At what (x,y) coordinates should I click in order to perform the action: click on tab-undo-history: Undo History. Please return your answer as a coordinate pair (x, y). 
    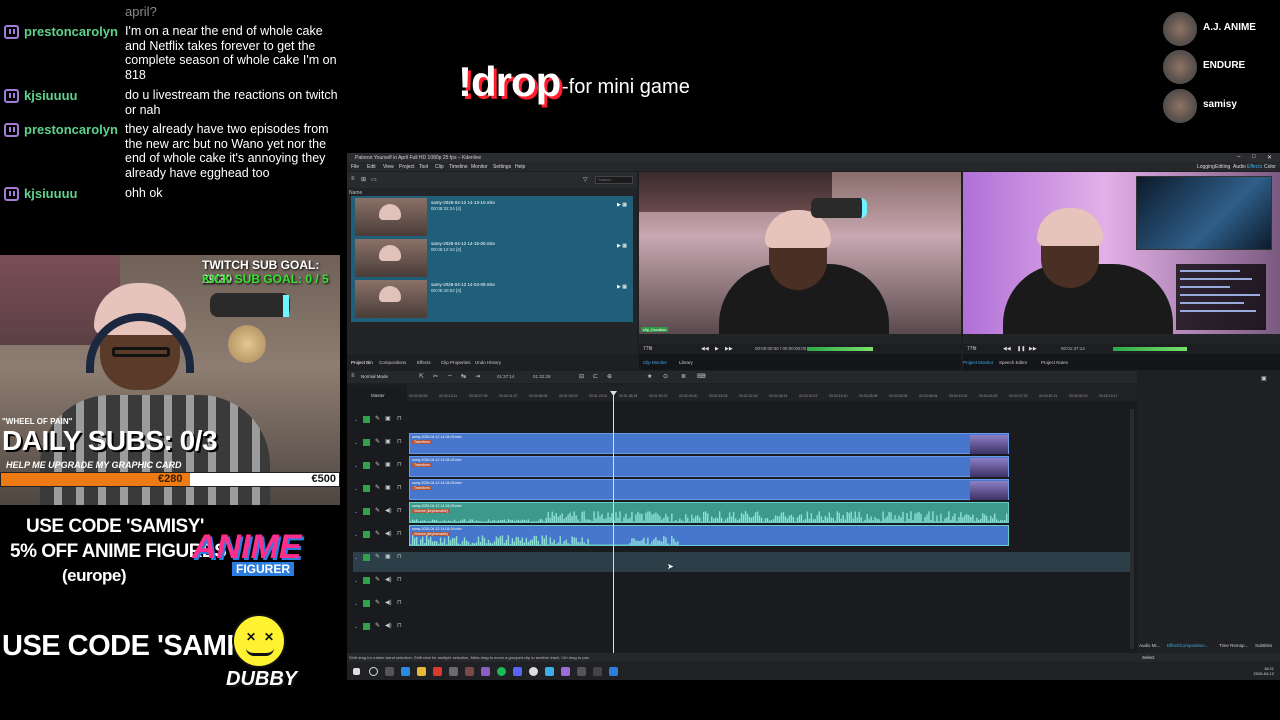
    Looking at the image, I should click on (488, 362).